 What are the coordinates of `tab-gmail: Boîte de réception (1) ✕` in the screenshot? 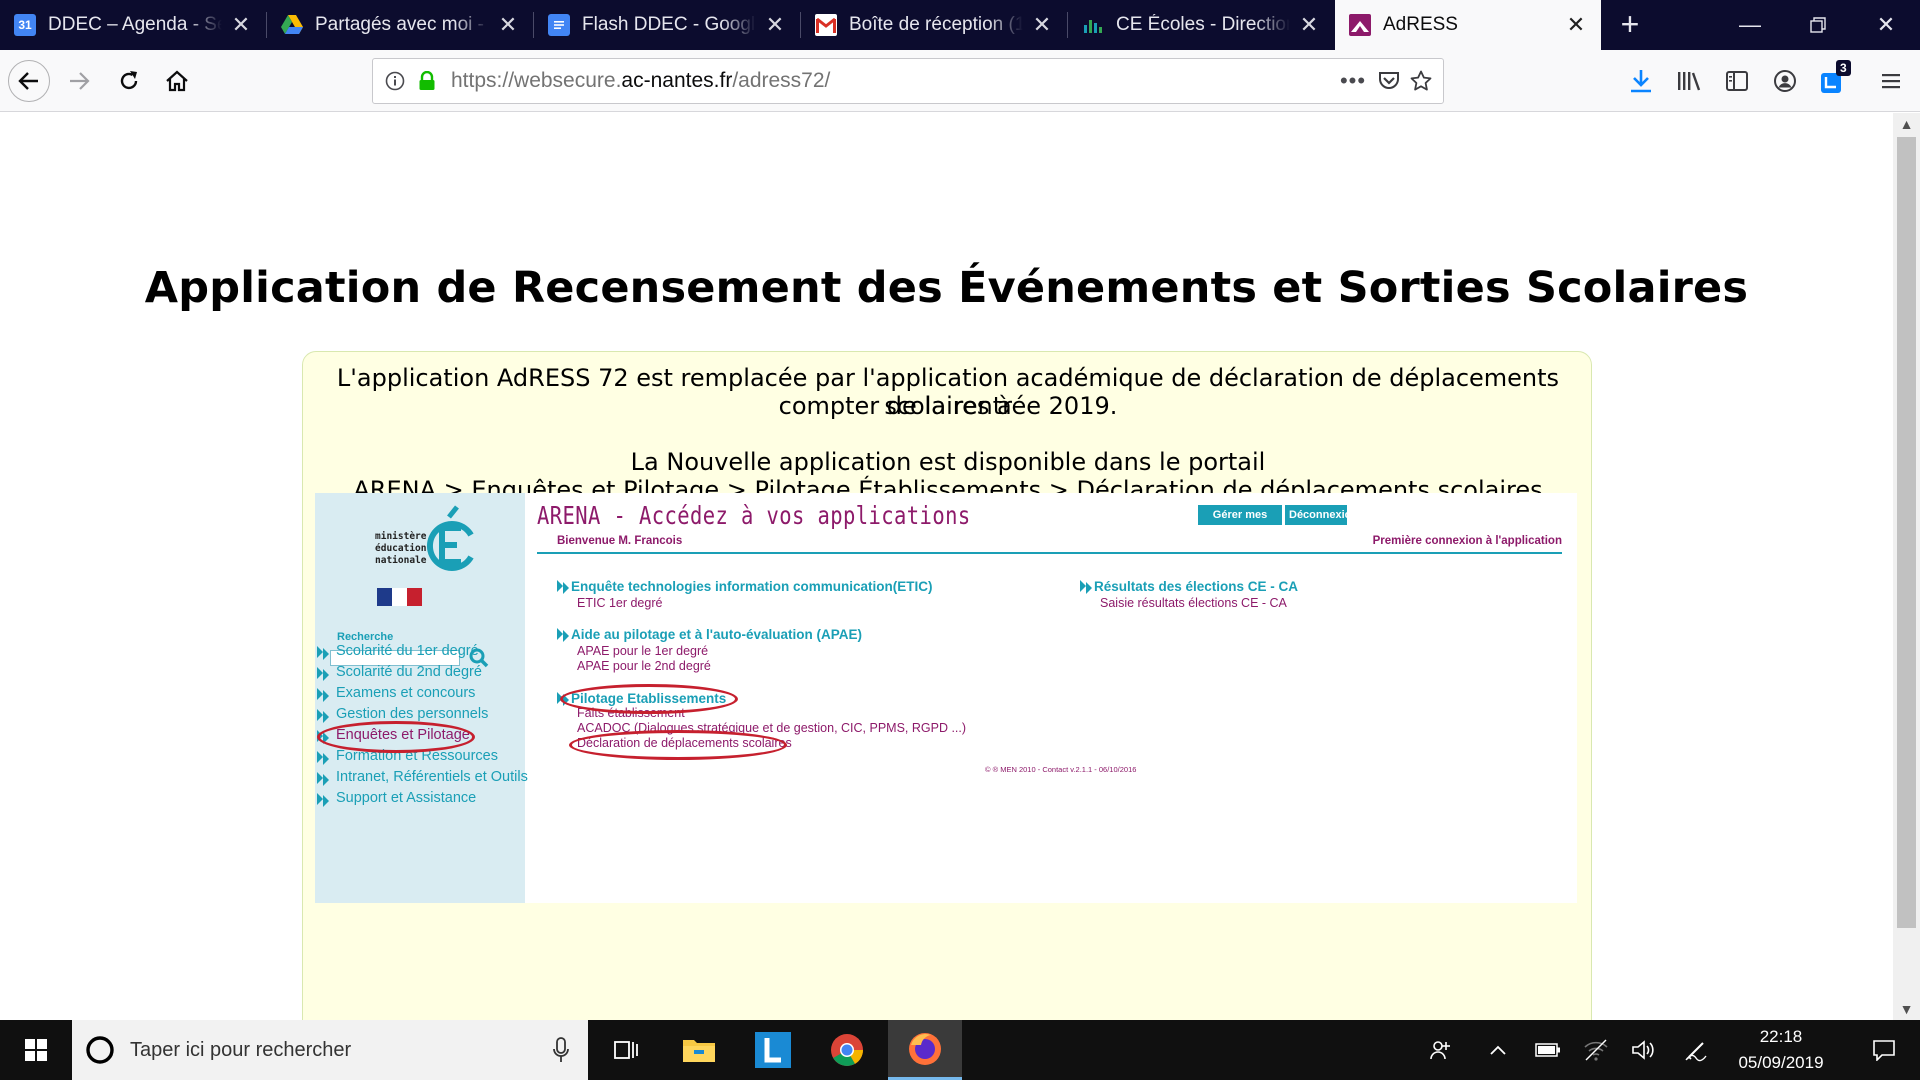 It's located at (934, 25).